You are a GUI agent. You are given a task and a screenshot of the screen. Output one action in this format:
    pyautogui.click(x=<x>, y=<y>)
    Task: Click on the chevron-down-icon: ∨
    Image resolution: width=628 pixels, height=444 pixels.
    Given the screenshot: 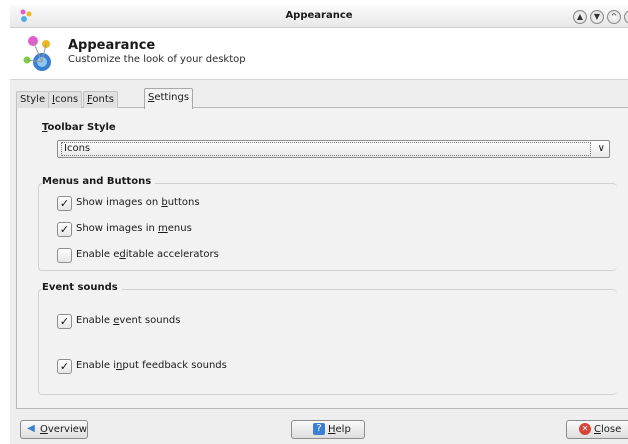 What is the action you would take?
    pyautogui.click(x=601, y=148)
    